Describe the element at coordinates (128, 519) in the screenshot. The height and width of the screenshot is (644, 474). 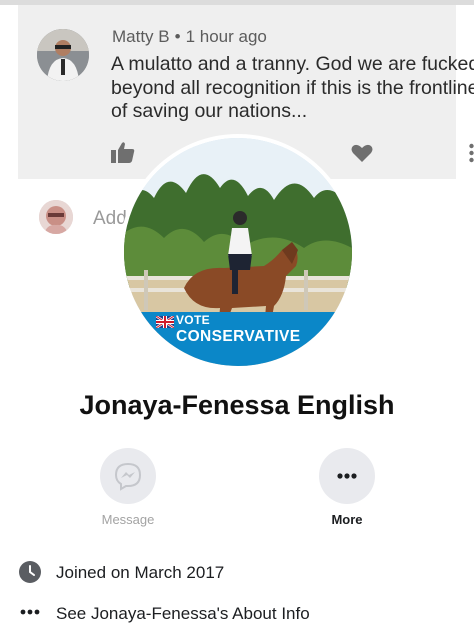
I see `message-label: Message` at that location.